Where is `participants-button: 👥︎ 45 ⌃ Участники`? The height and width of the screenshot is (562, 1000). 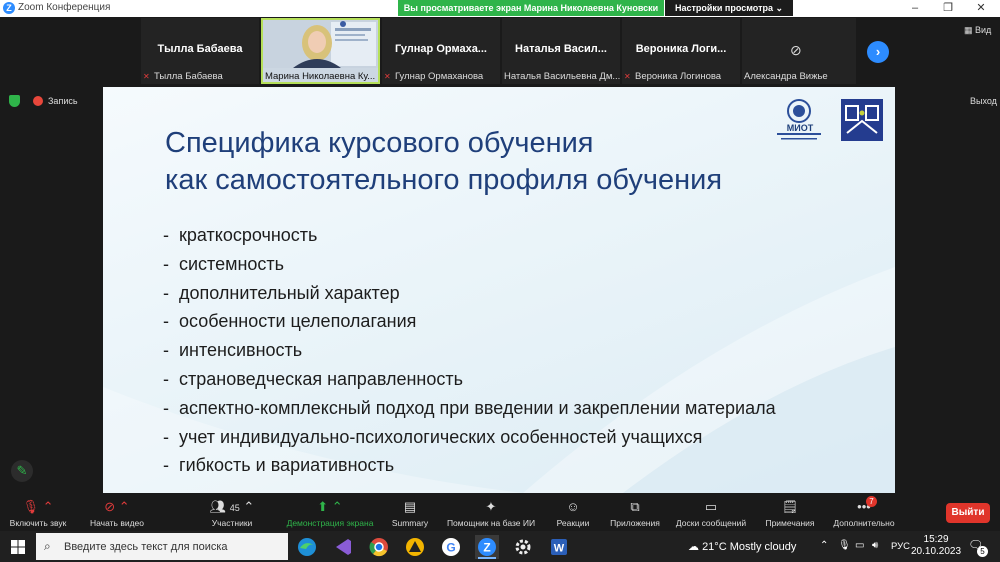 participants-button: 👥︎ 45 ⌃ Участники is located at coordinates (232, 514).